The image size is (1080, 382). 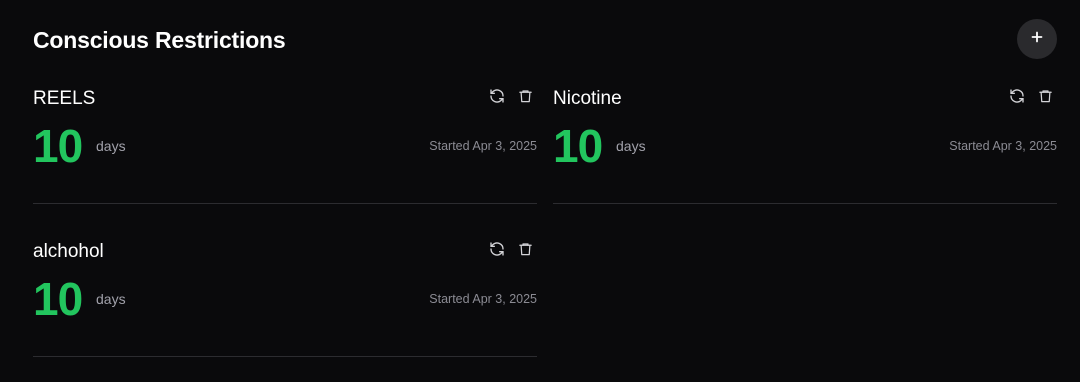 What do you see at coordinates (64, 98) in the screenshot?
I see `restriction-name: REELS` at bounding box center [64, 98].